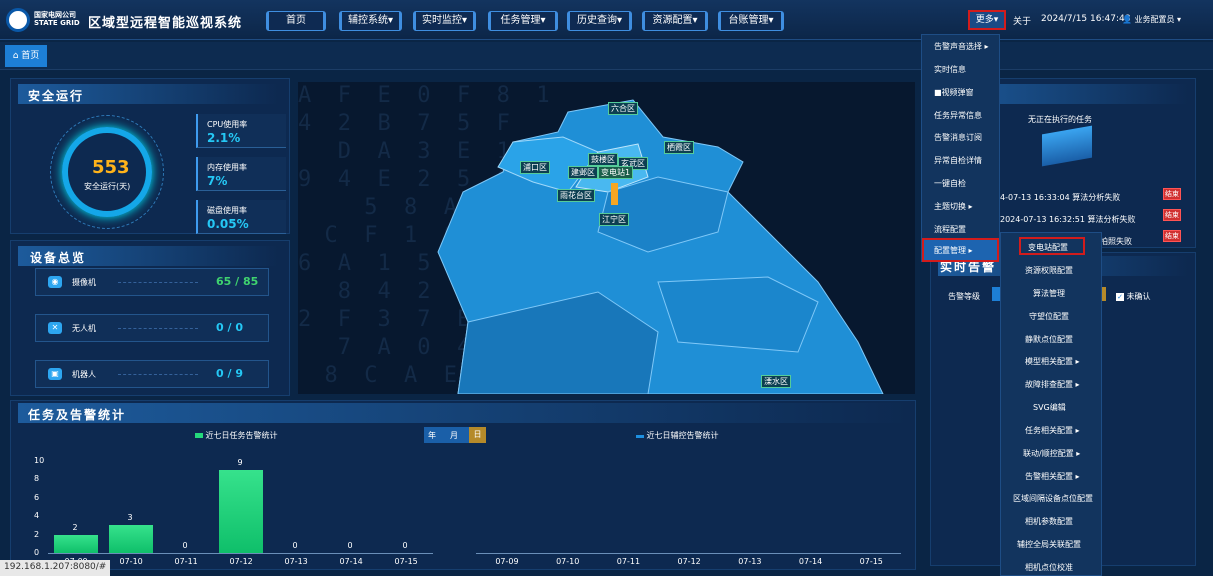 The width and height of the screenshot is (1213, 576). Describe the element at coordinates (477, 435) in the screenshot. I see `period-day-button: 日` at that location.